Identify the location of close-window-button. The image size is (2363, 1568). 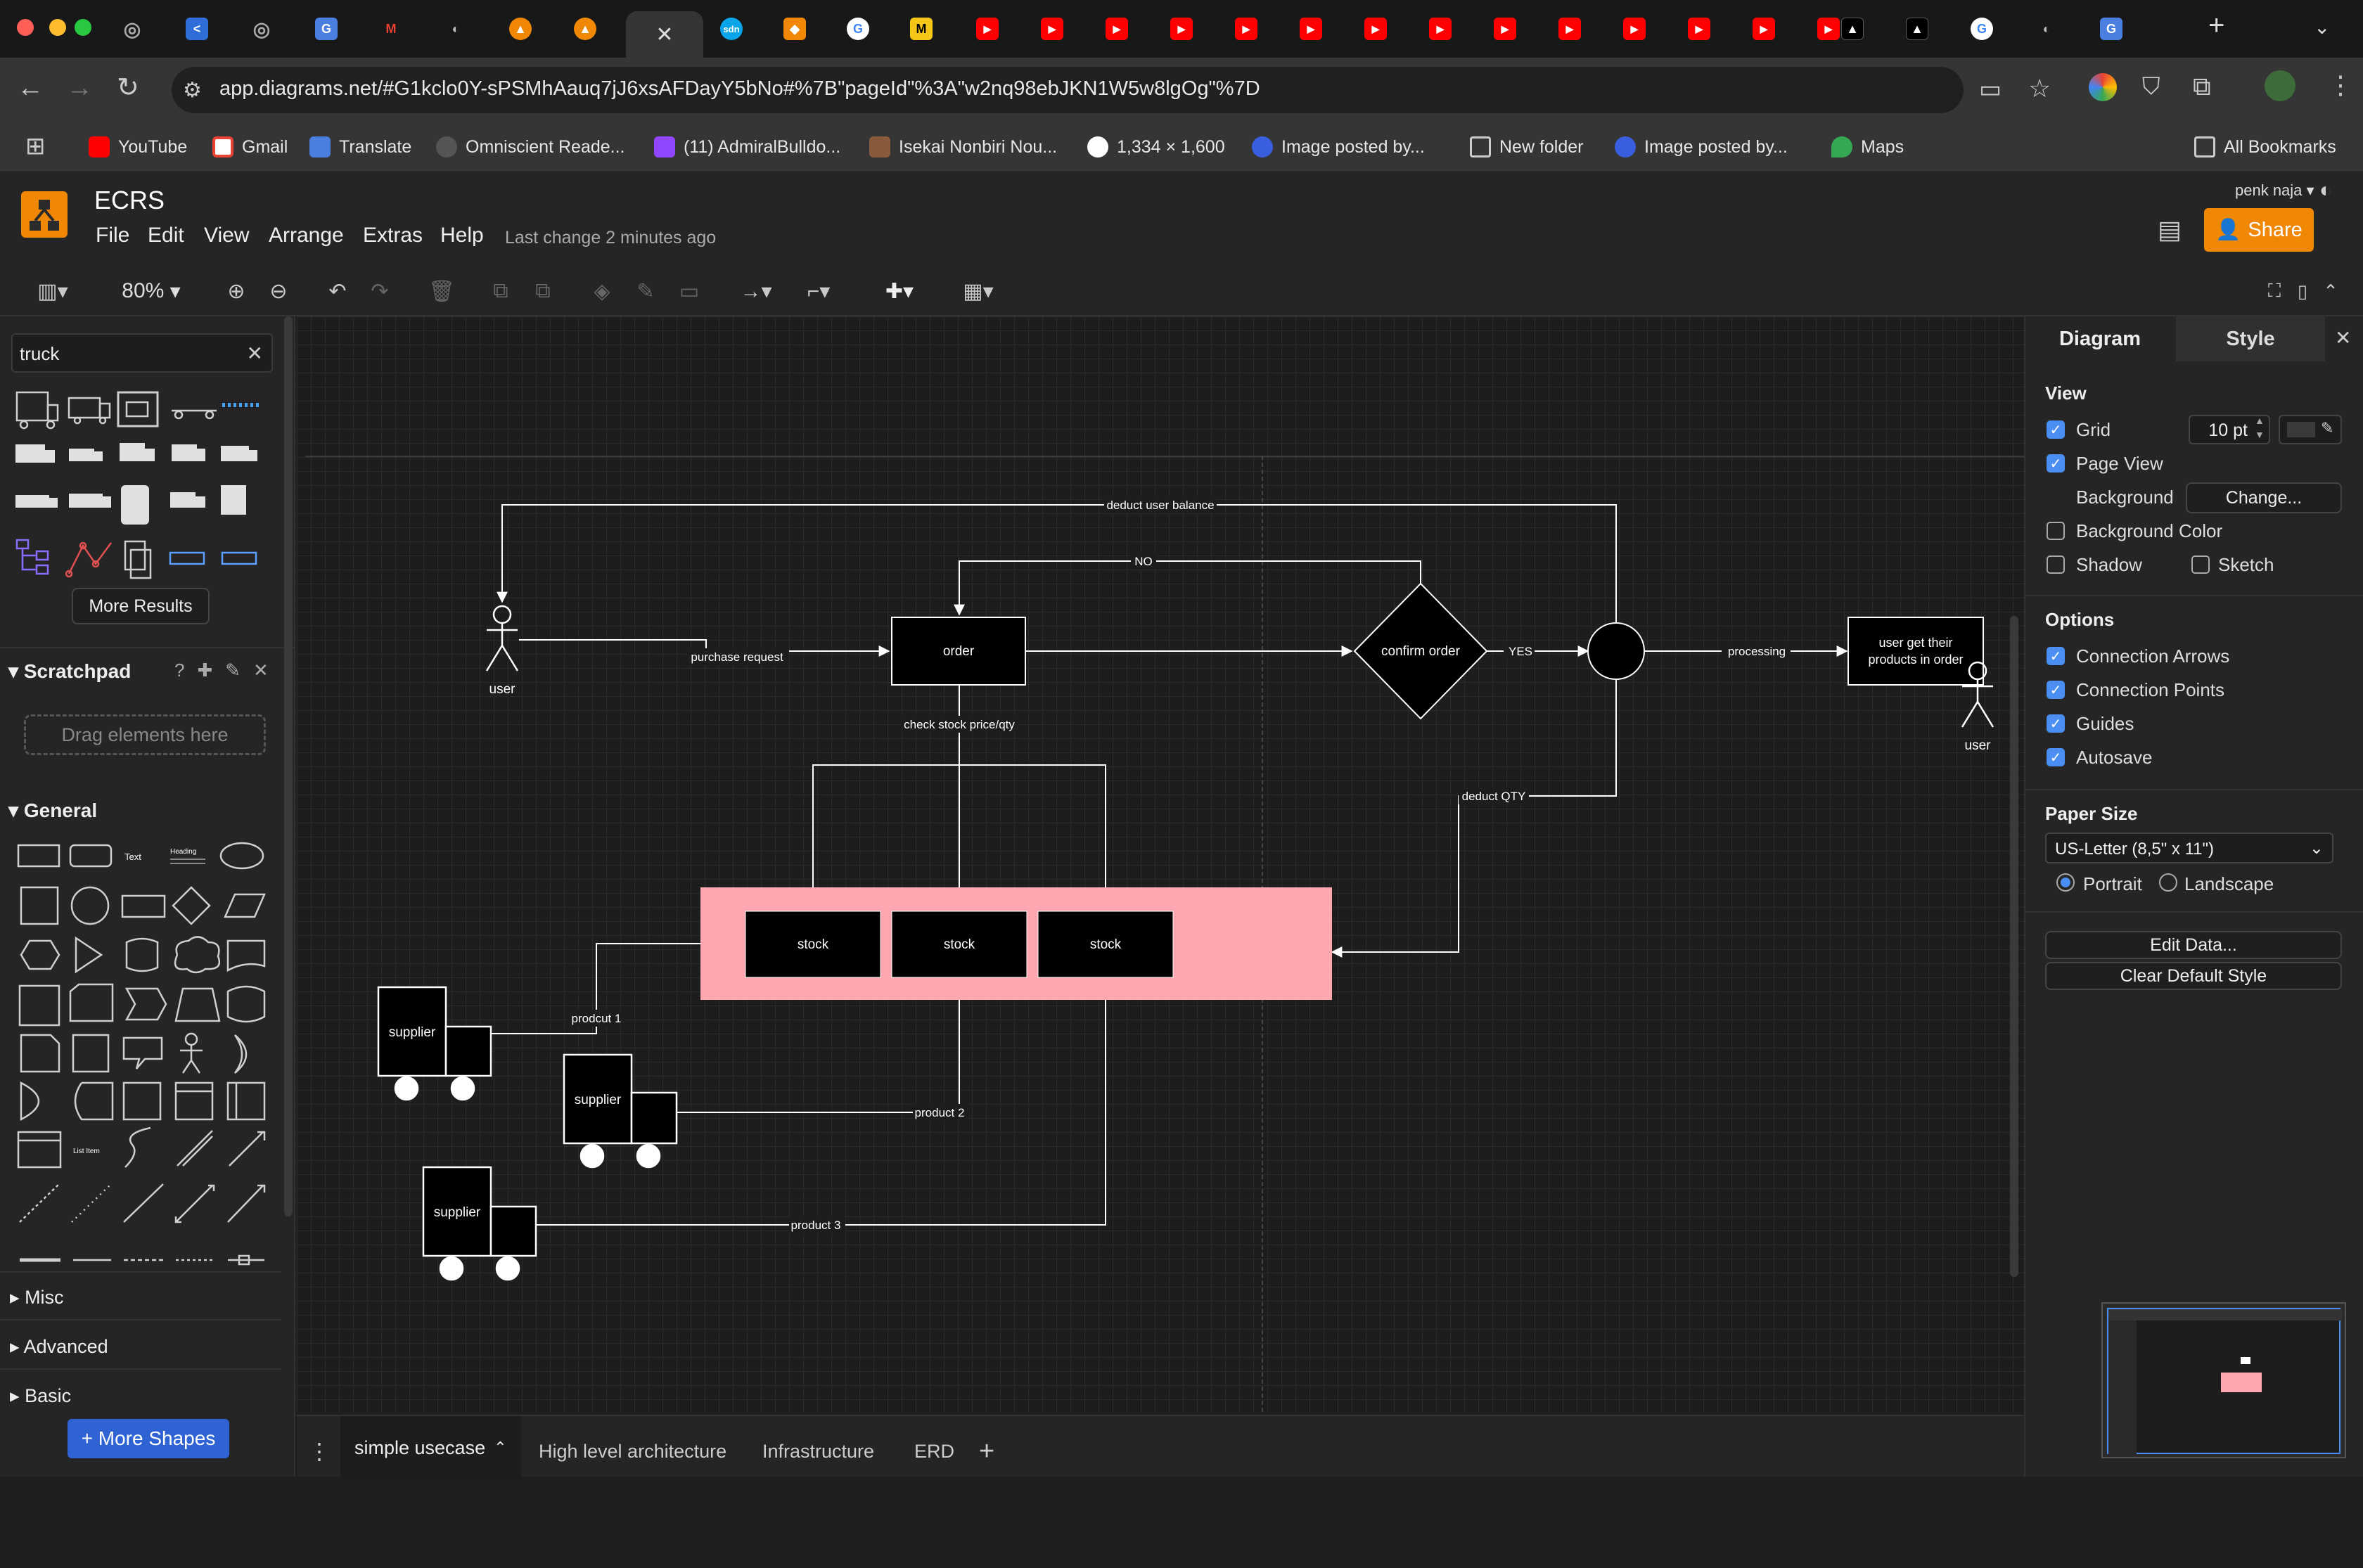
(26, 27).